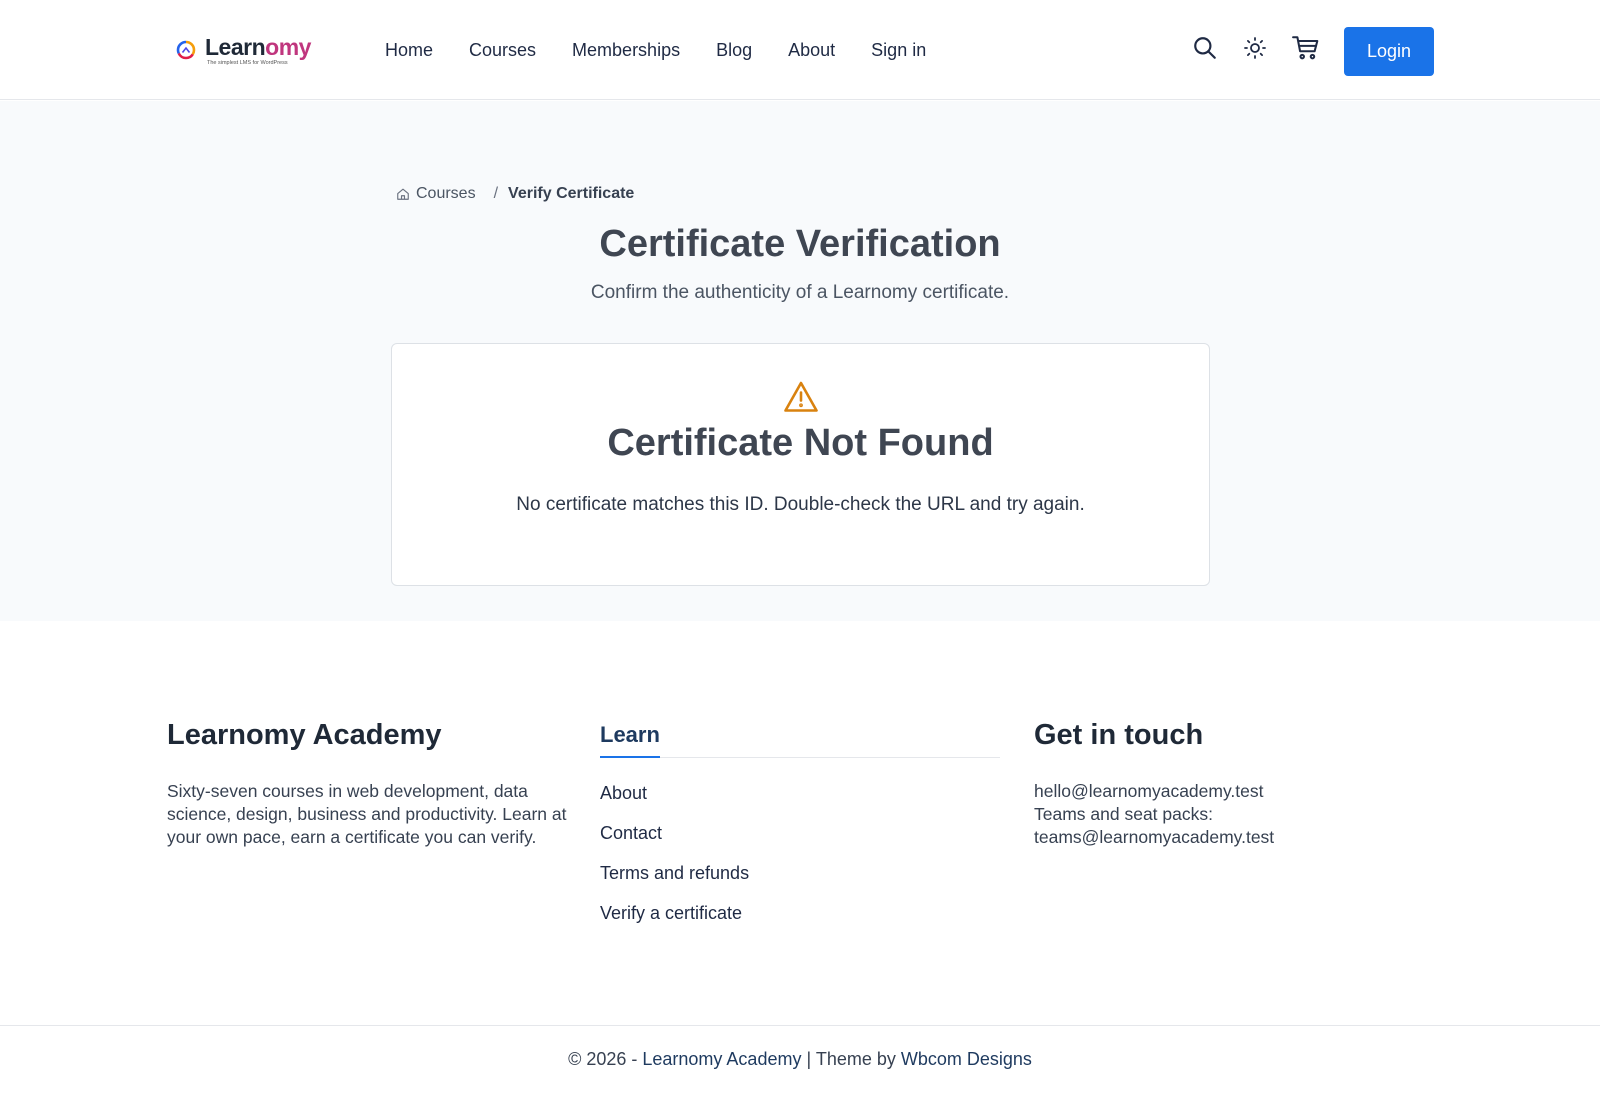  I want to click on copyright-site-link: Learnomy Academy, so click(721, 1059).